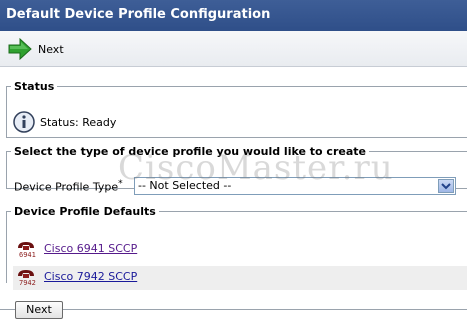  Describe the element at coordinates (27, 278) in the screenshot. I see `phone-icon: 7942` at that location.